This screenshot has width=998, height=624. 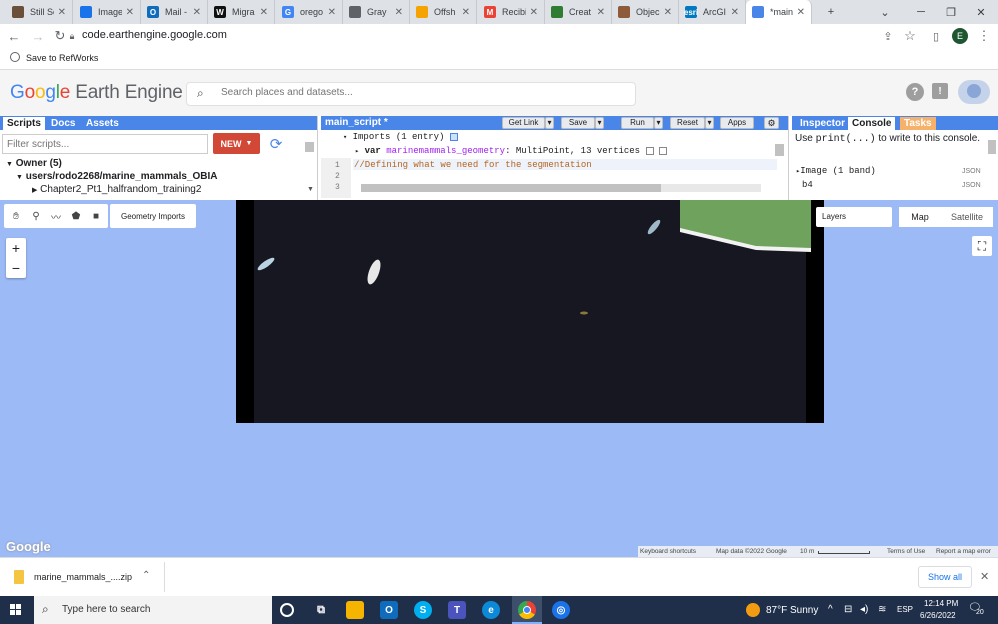 I want to click on run-dropdown-icon: ▾, so click(x=658, y=123).